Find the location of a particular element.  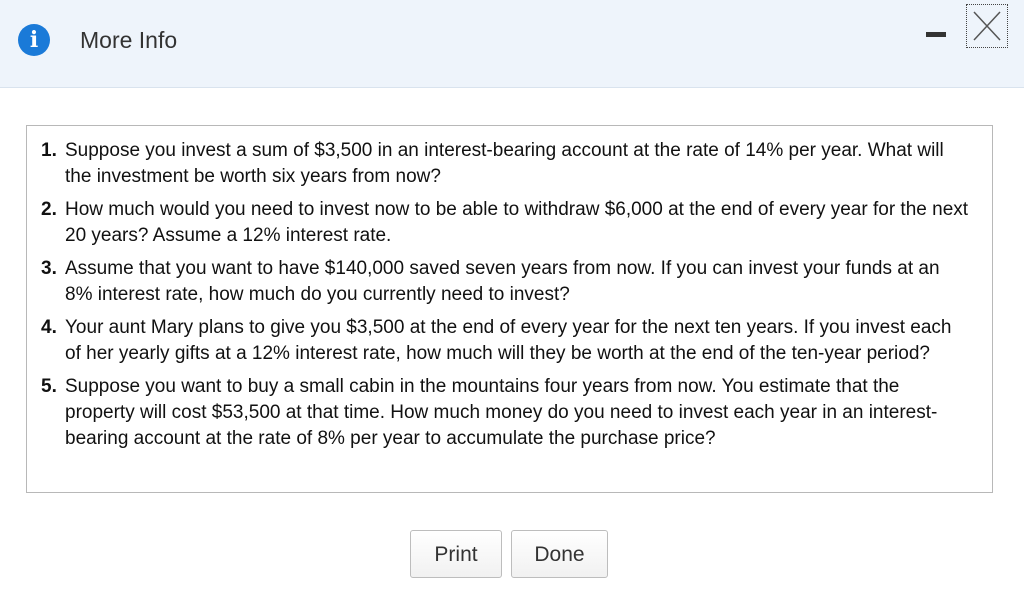

close-icon is located at coordinates (987, 26).